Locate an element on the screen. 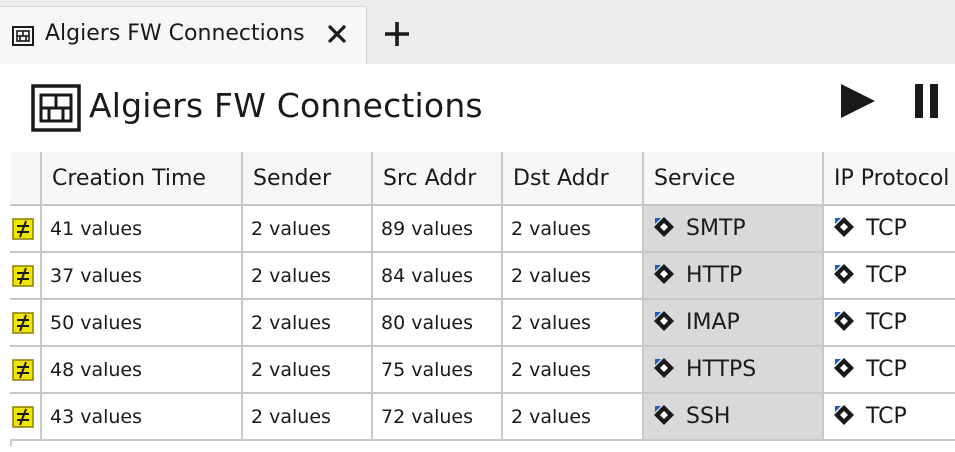  header-ip-protocol: IP Protocol is located at coordinates (889, 179).